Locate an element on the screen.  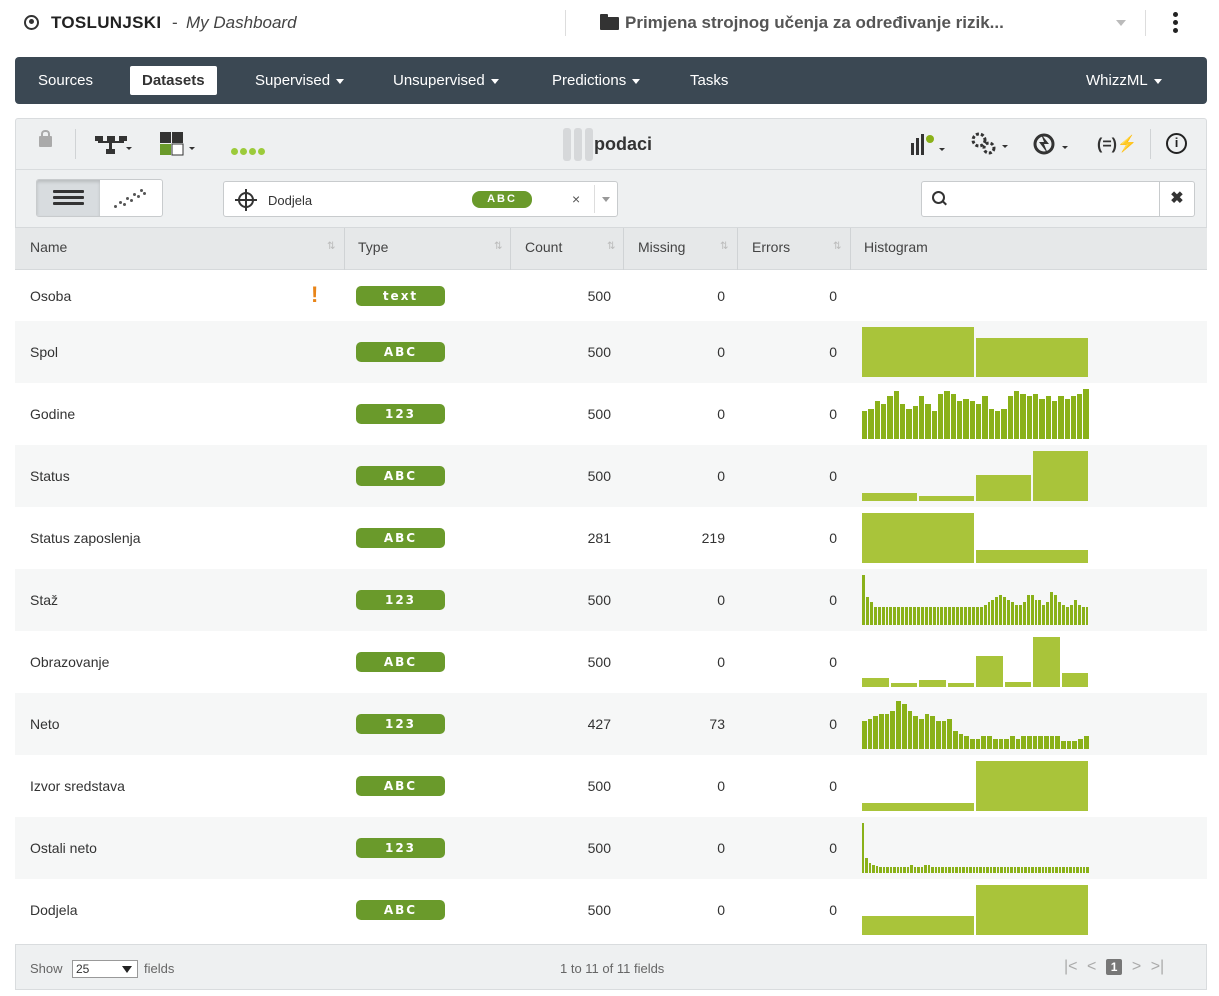
field-name: Osoba is located at coordinates (50, 296).